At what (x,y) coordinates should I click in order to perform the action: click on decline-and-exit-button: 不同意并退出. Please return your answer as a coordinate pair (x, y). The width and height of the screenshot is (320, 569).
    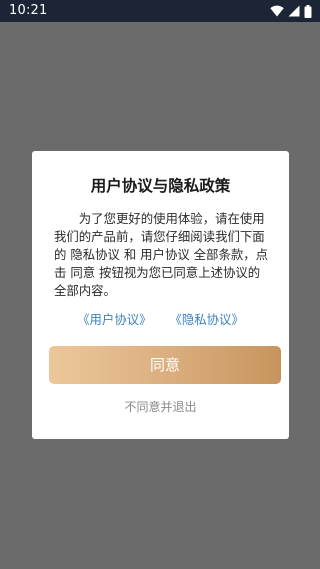
    Looking at the image, I should click on (160, 407).